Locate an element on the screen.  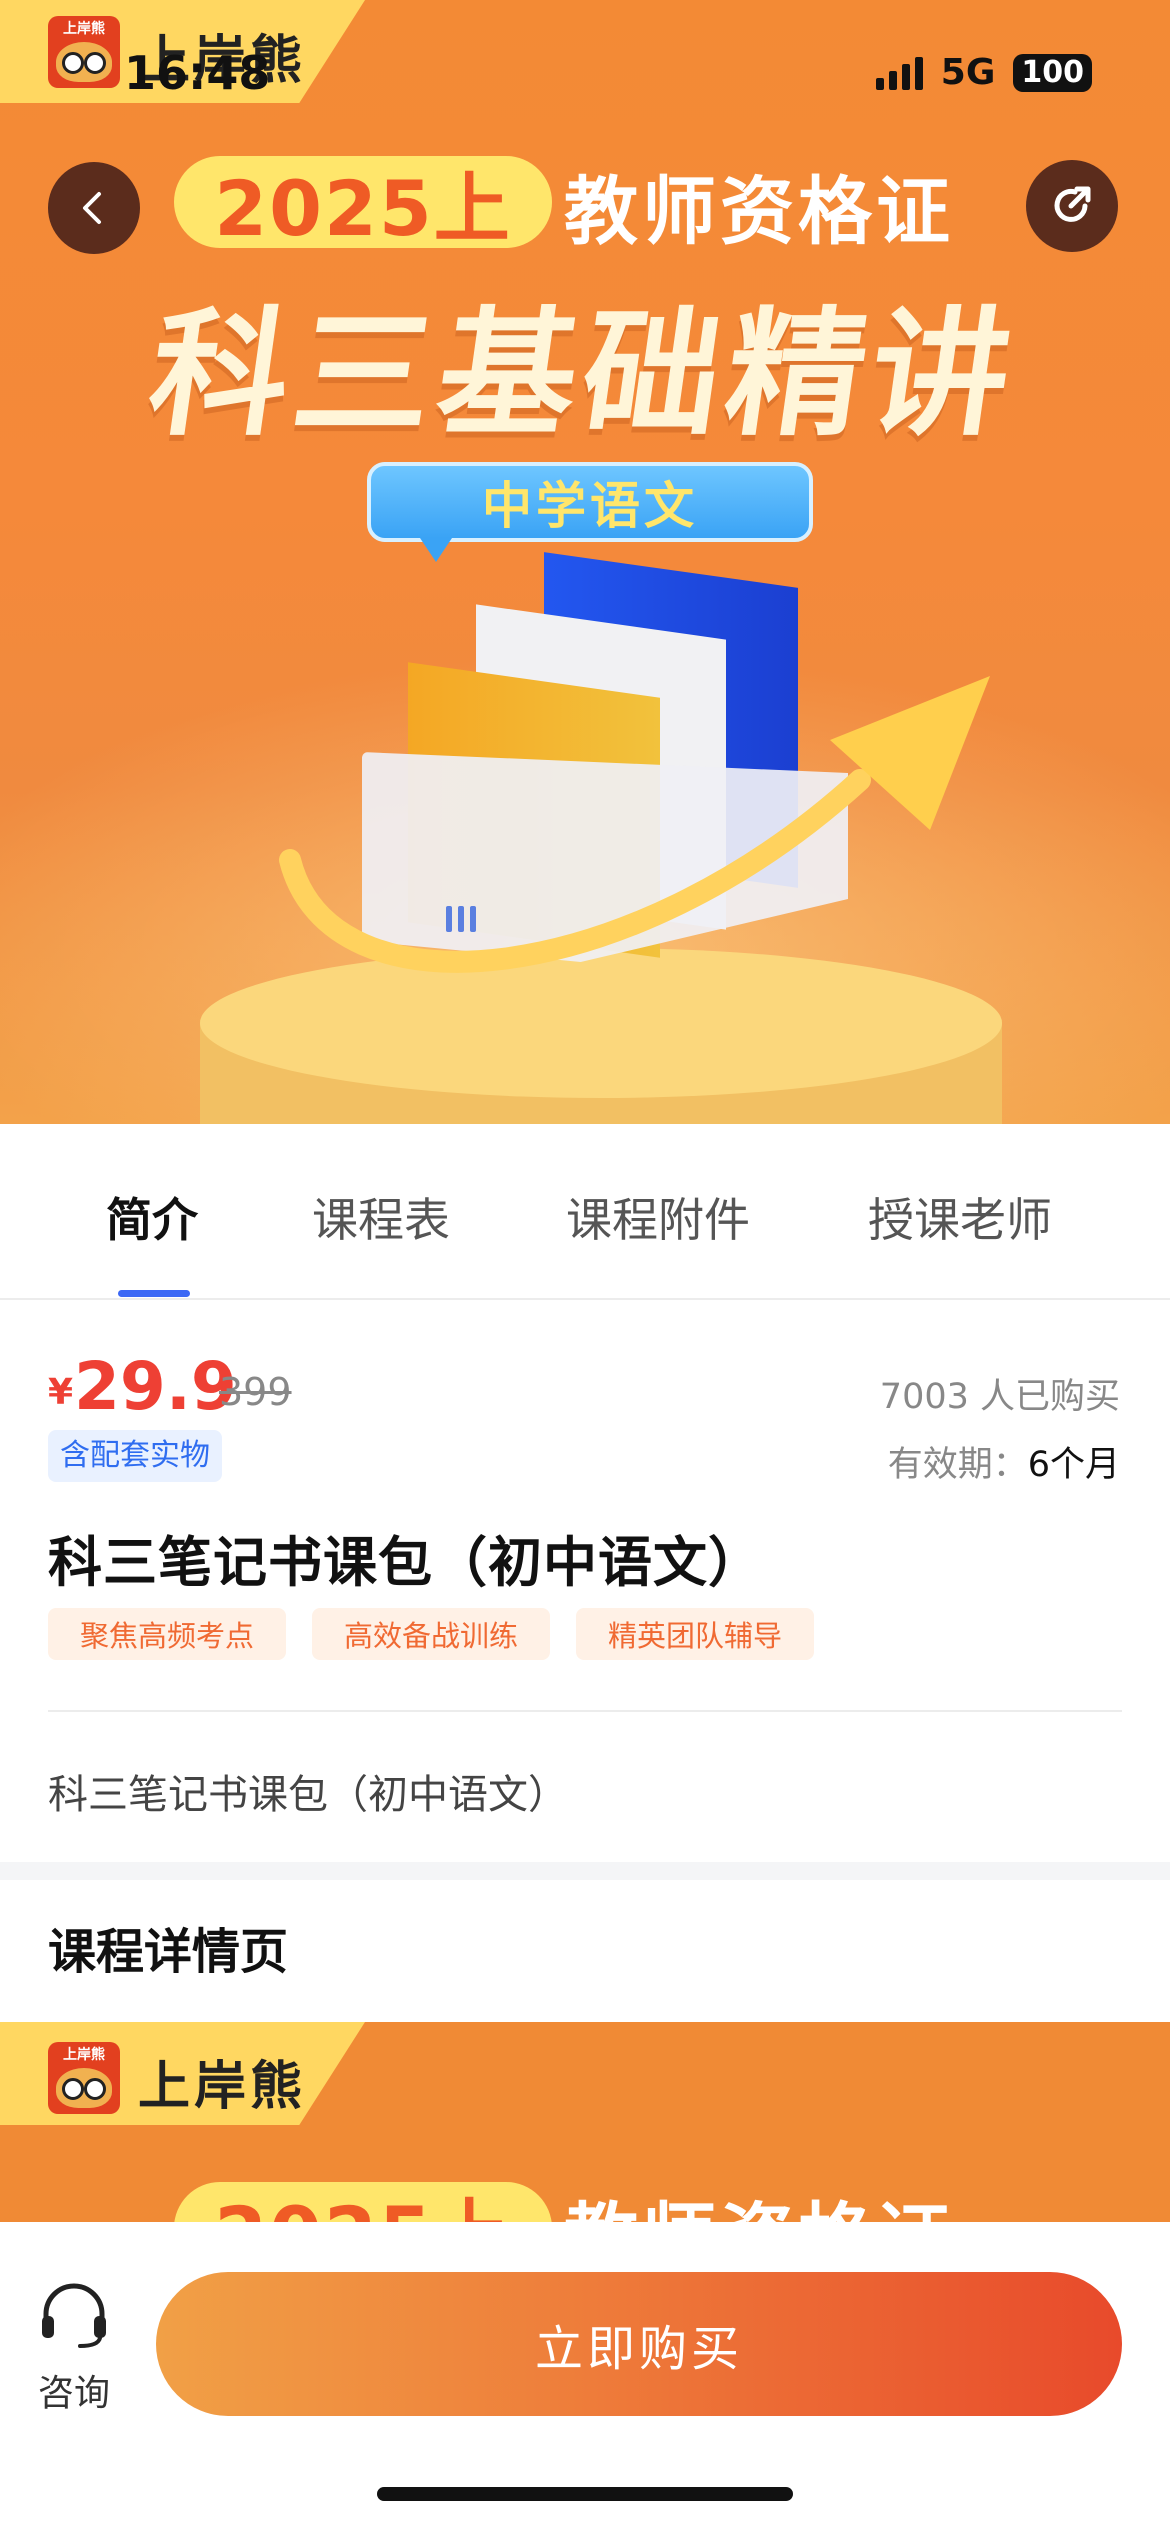
validity: 有效期：6个月 is located at coordinates (1004, 1461).